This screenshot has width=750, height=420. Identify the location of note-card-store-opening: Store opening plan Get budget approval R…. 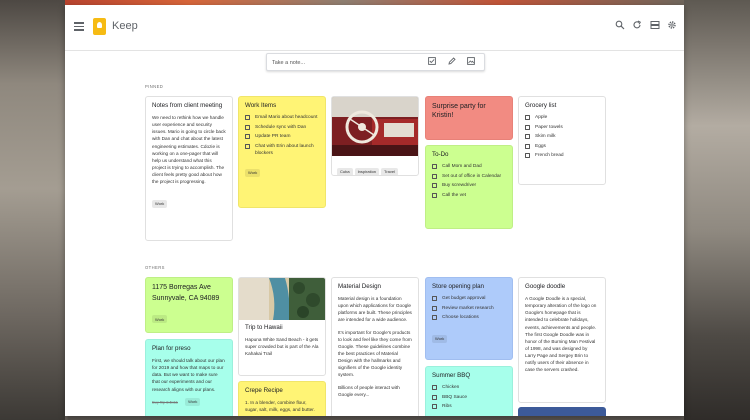
(469, 318).